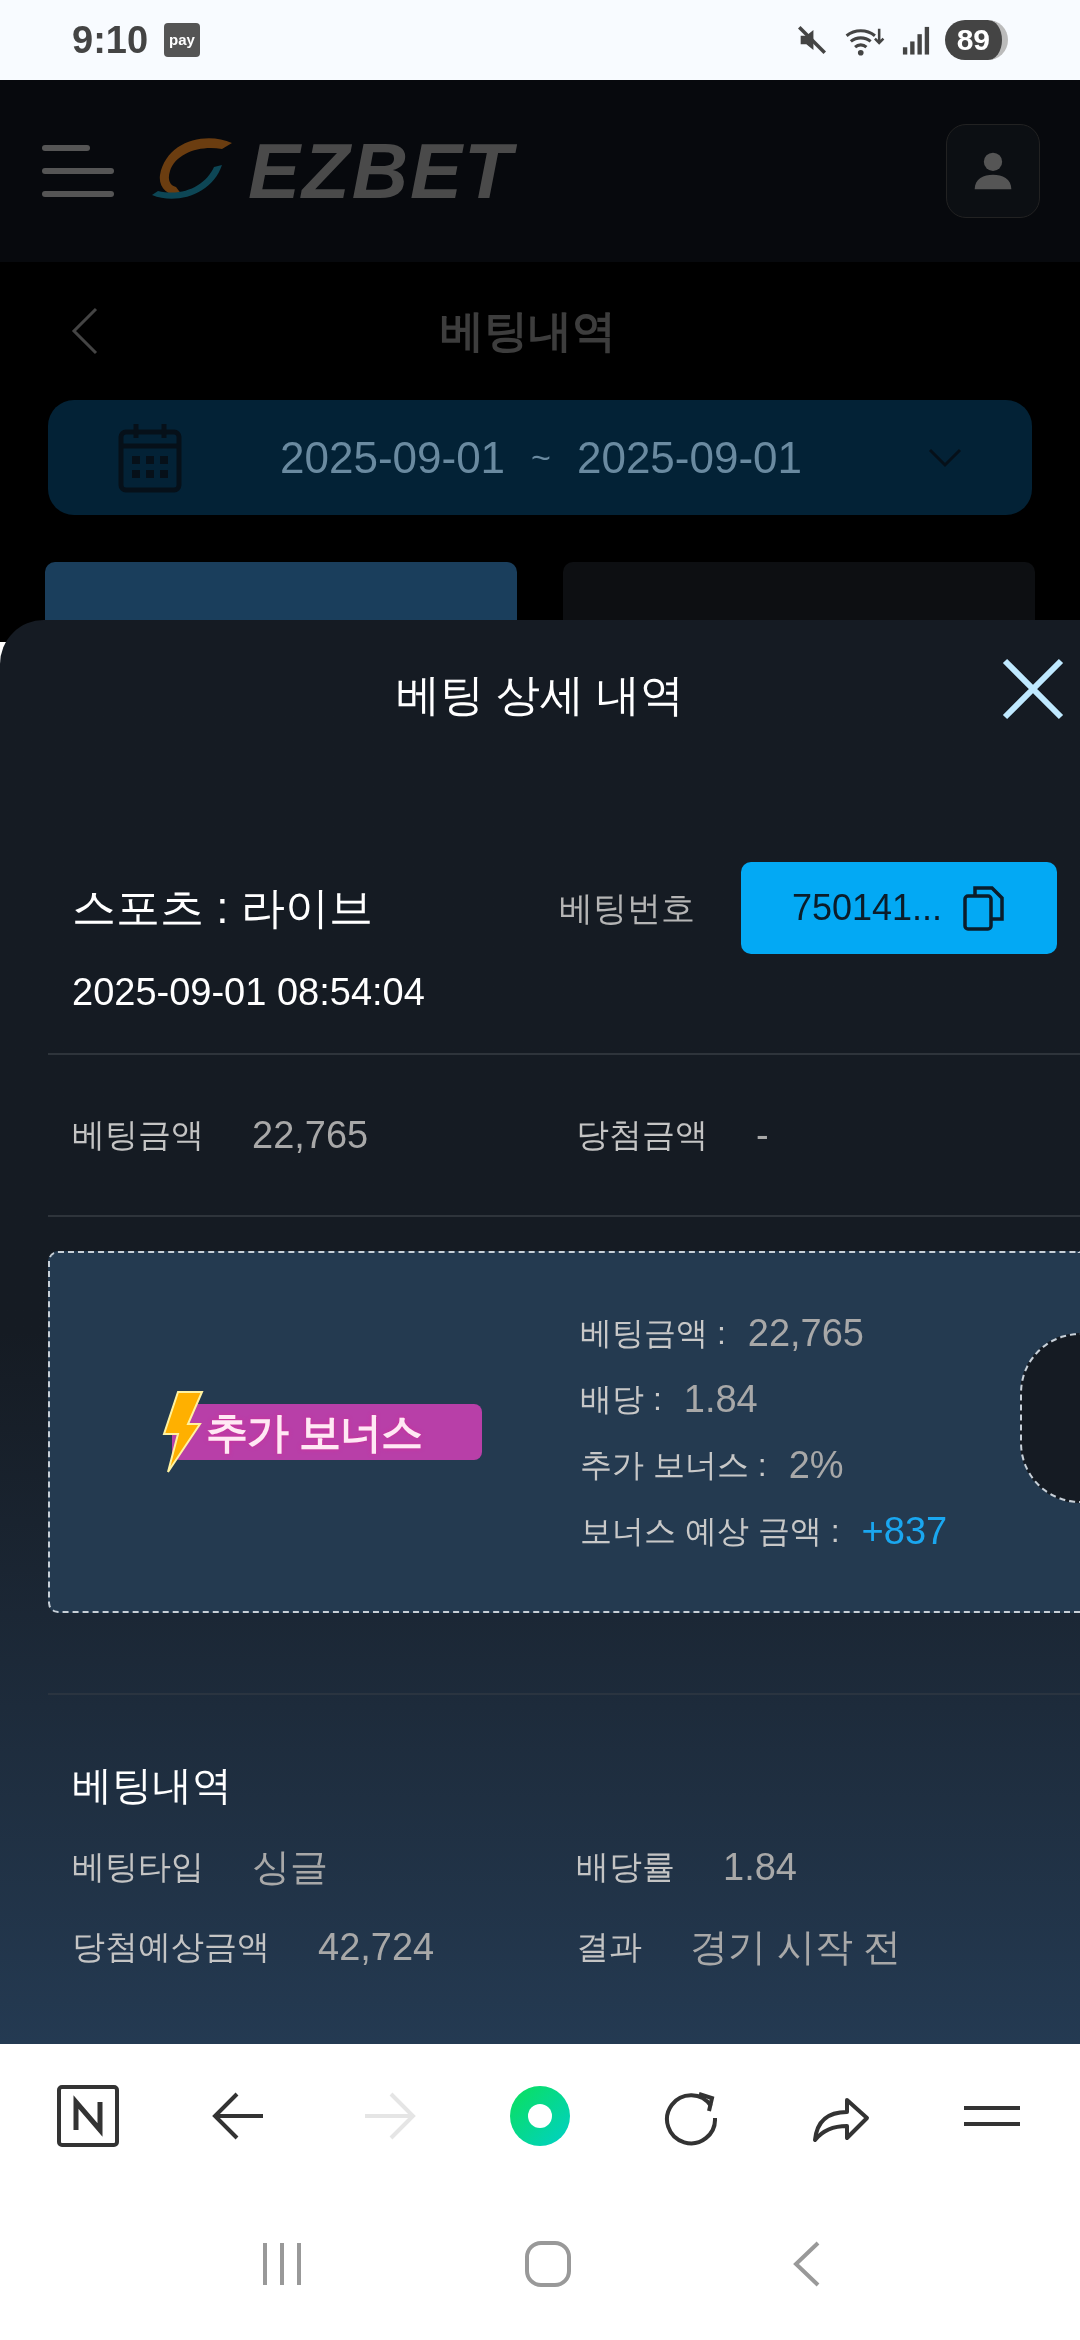 Image resolution: width=1080 pixels, height=2340 pixels. Describe the element at coordinates (720, 1399) in the screenshot. I see `bonus-value: 1.84` at that location.